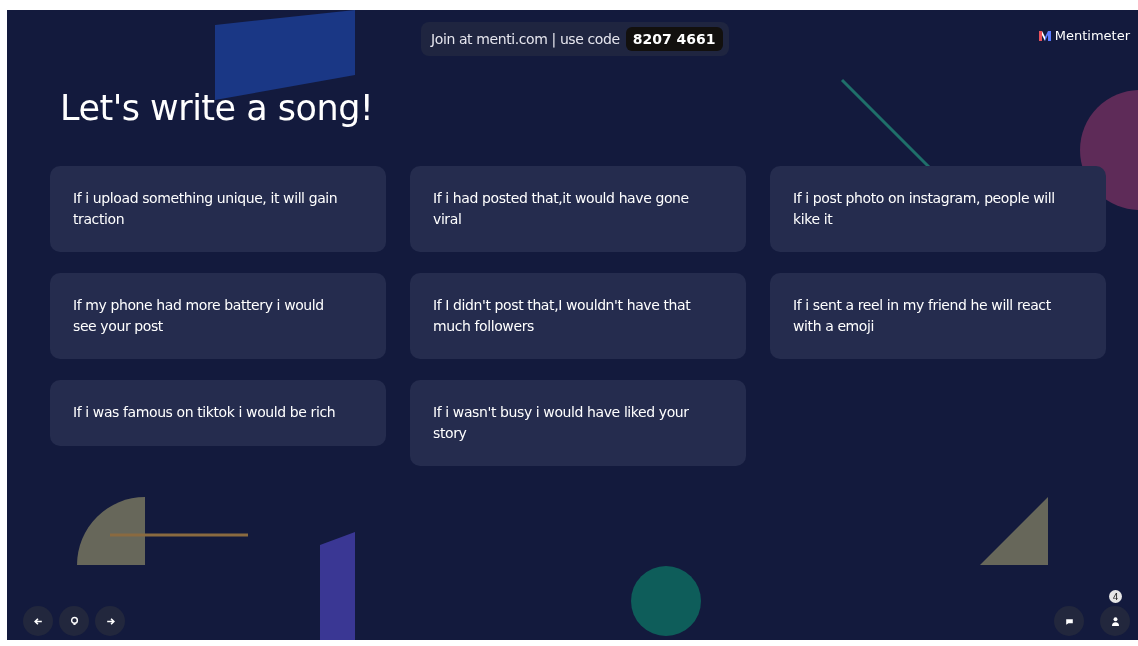  I want to click on lightbulb-icon, so click(74, 621).